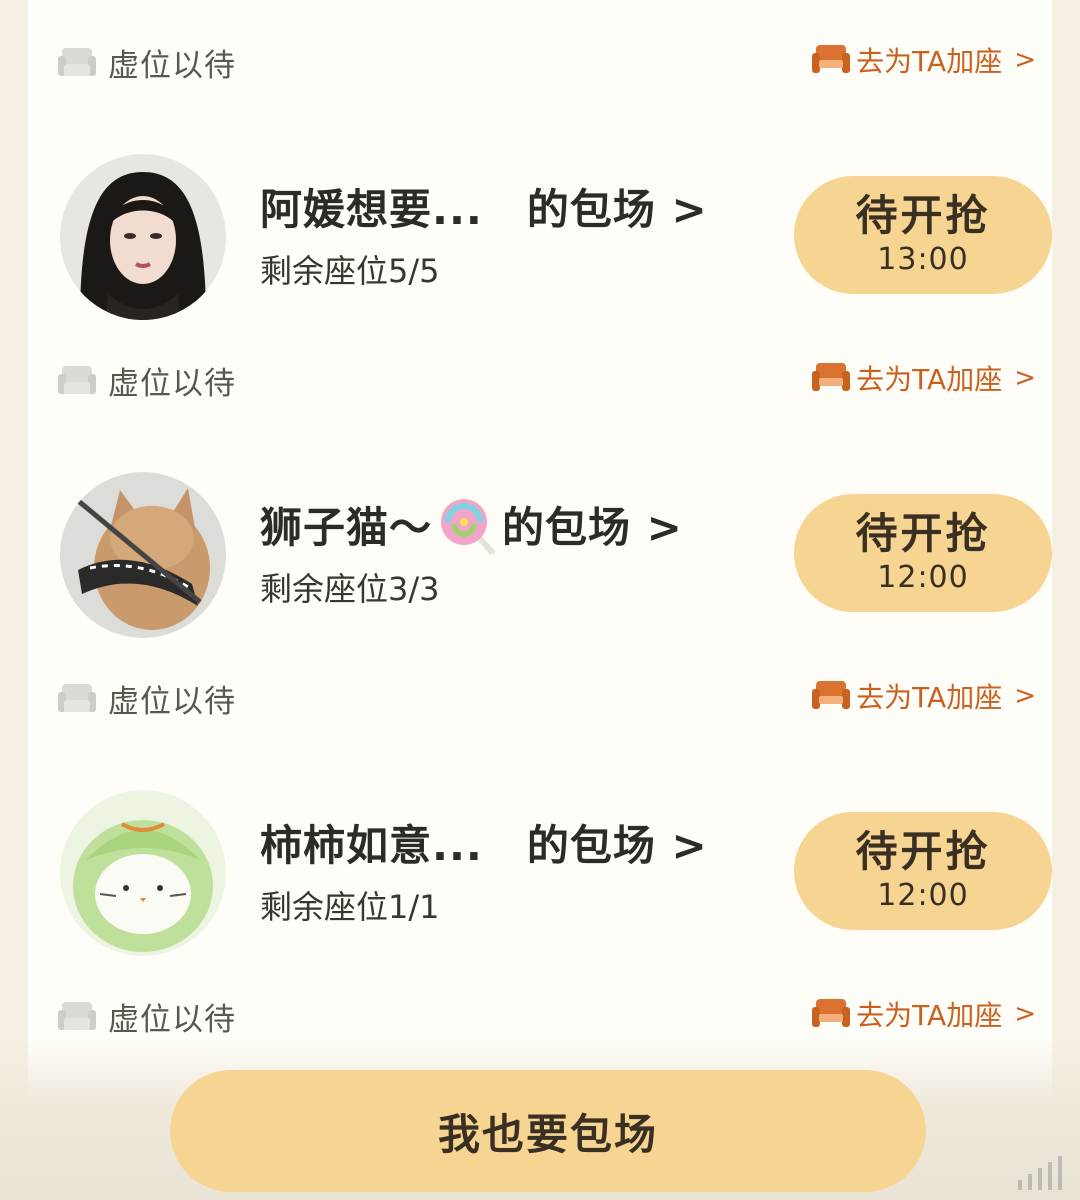 The width and height of the screenshot is (1080, 1200). What do you see at coordinates (346, 527) in the screenshot?
I see `host-name: 狮子猫～` at bounding box center [346, 527].